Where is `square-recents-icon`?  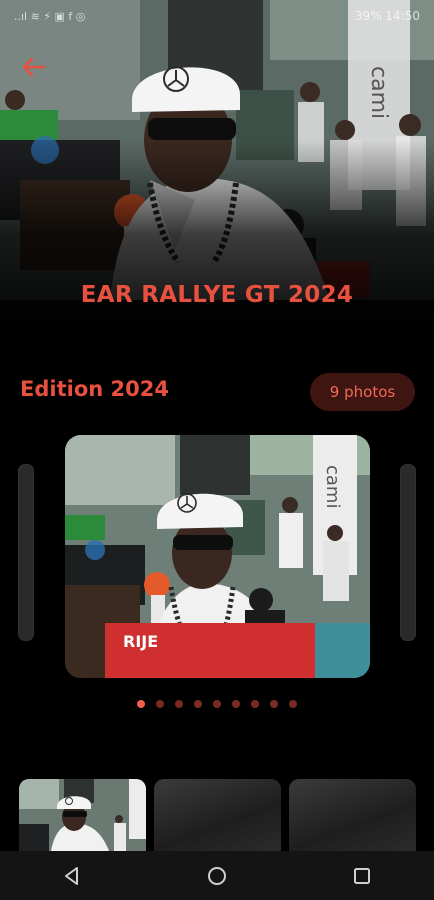
square-recents-icon is located at coordinates (361, 875).